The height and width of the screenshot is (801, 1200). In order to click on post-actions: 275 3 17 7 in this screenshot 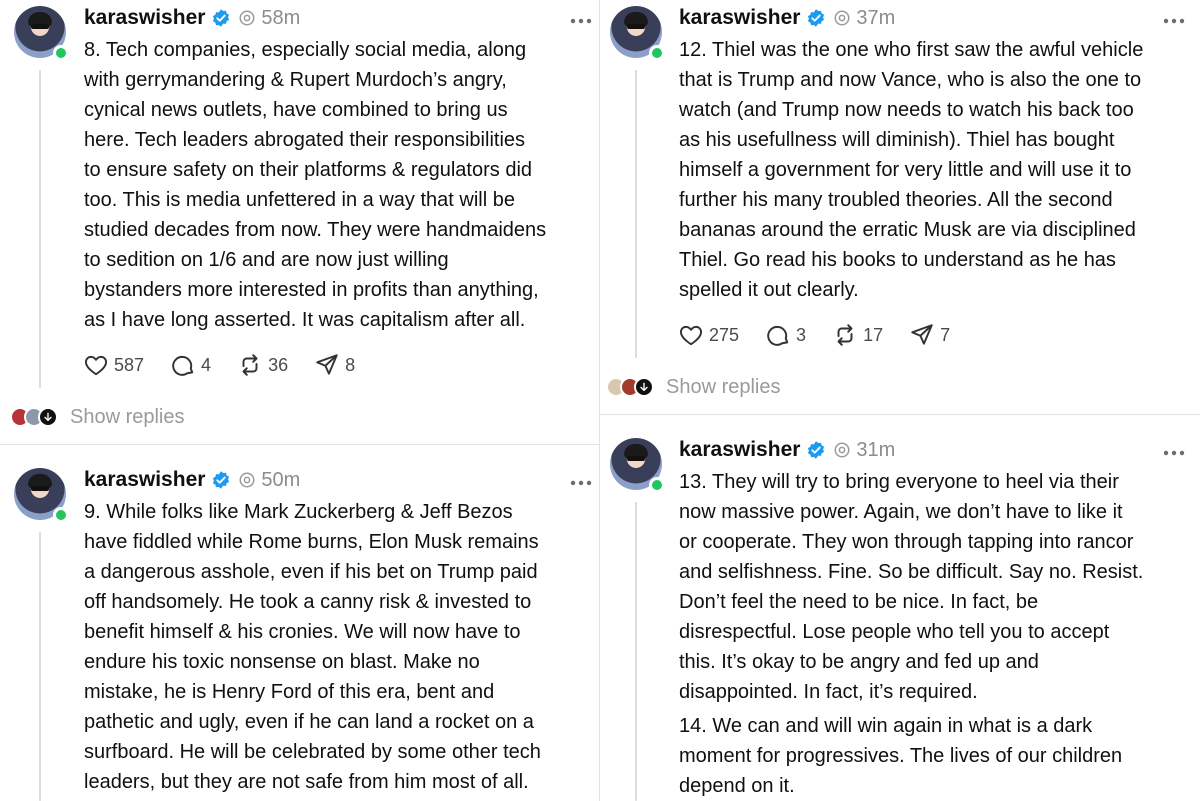, I will do `click(827, 335)`.